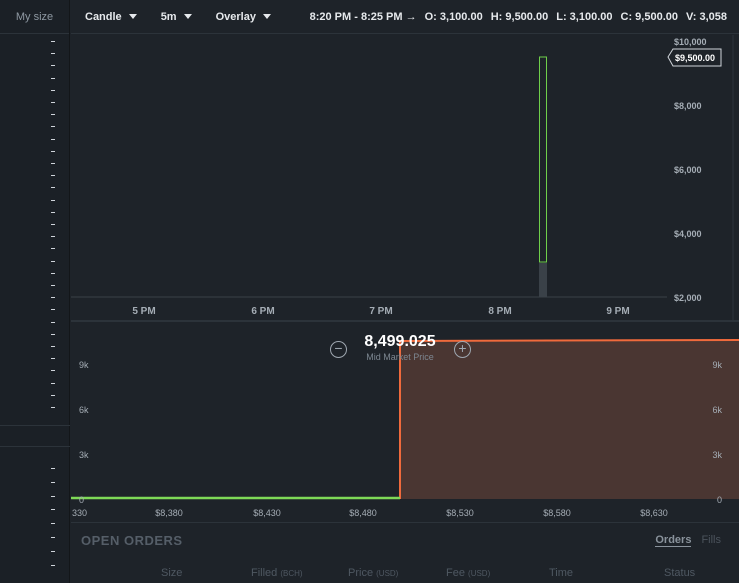  What do you see at coordinates (35, 436) in the screenshot?
I see `order-book-spread-divider` at bounding box center [35, 436].